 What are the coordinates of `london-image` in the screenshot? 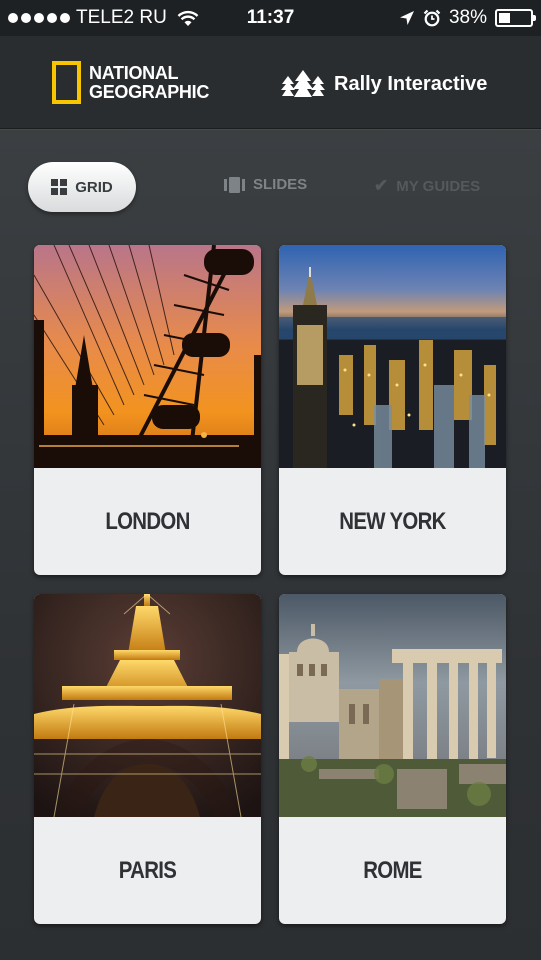 It's located at (147, 356).